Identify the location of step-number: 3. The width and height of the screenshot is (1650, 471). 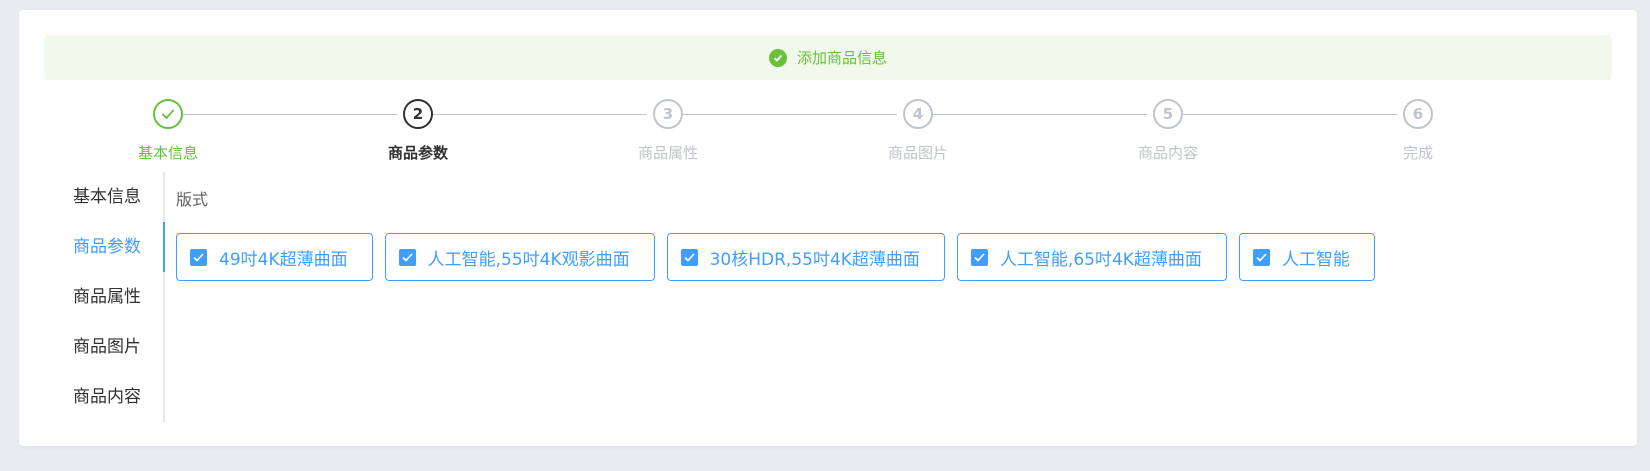
(668, 114).